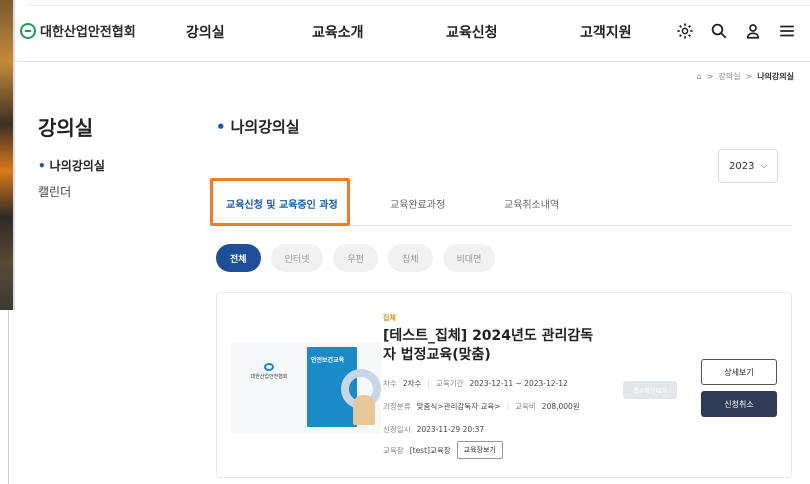 The width and height of the screenshot is (810, 484). I want to click on course-type-value: 맞춤식>관리감독자 교육>, so click(458, 406).